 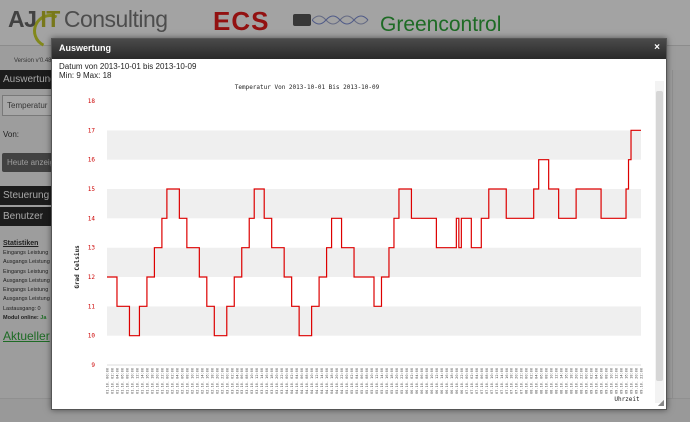 What do you see at coordinates (92, 130) in the screenshot?
I see `y-tick-label: 17` at bounding box center [92, 130].